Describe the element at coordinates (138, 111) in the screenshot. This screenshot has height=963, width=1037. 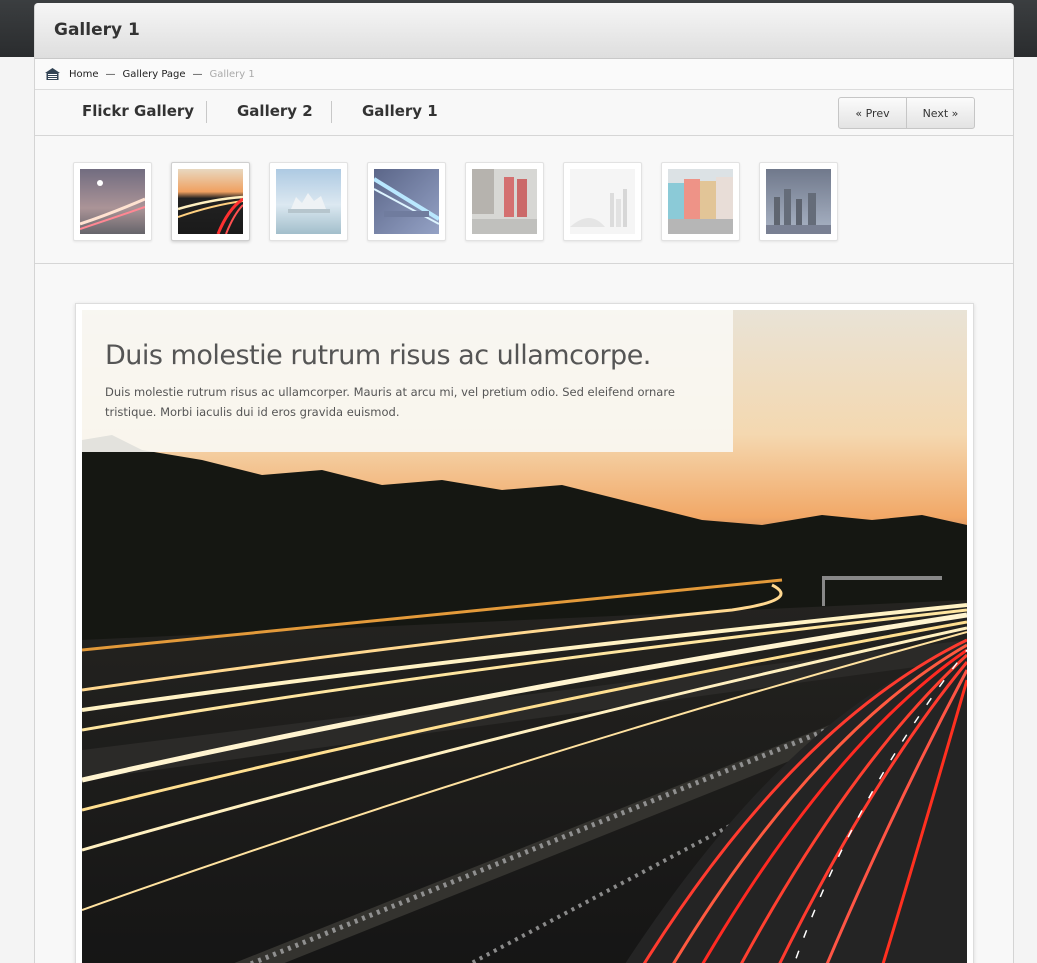
I see `tab-flickr-gallery: Flickr Gallery` at that location.